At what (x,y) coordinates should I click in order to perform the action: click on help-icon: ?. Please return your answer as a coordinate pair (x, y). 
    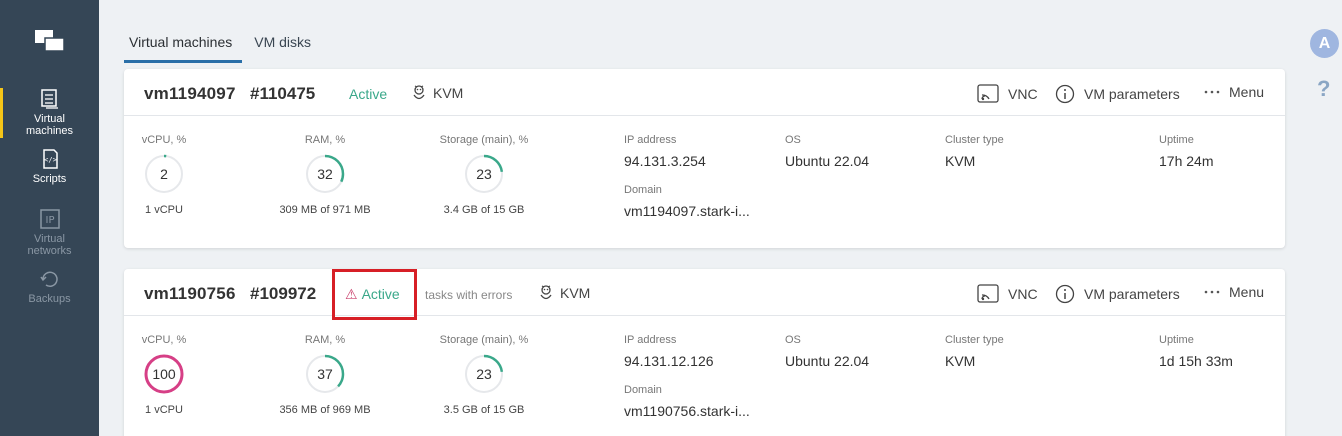
    Looking at the image, I should click on (1323, 89).